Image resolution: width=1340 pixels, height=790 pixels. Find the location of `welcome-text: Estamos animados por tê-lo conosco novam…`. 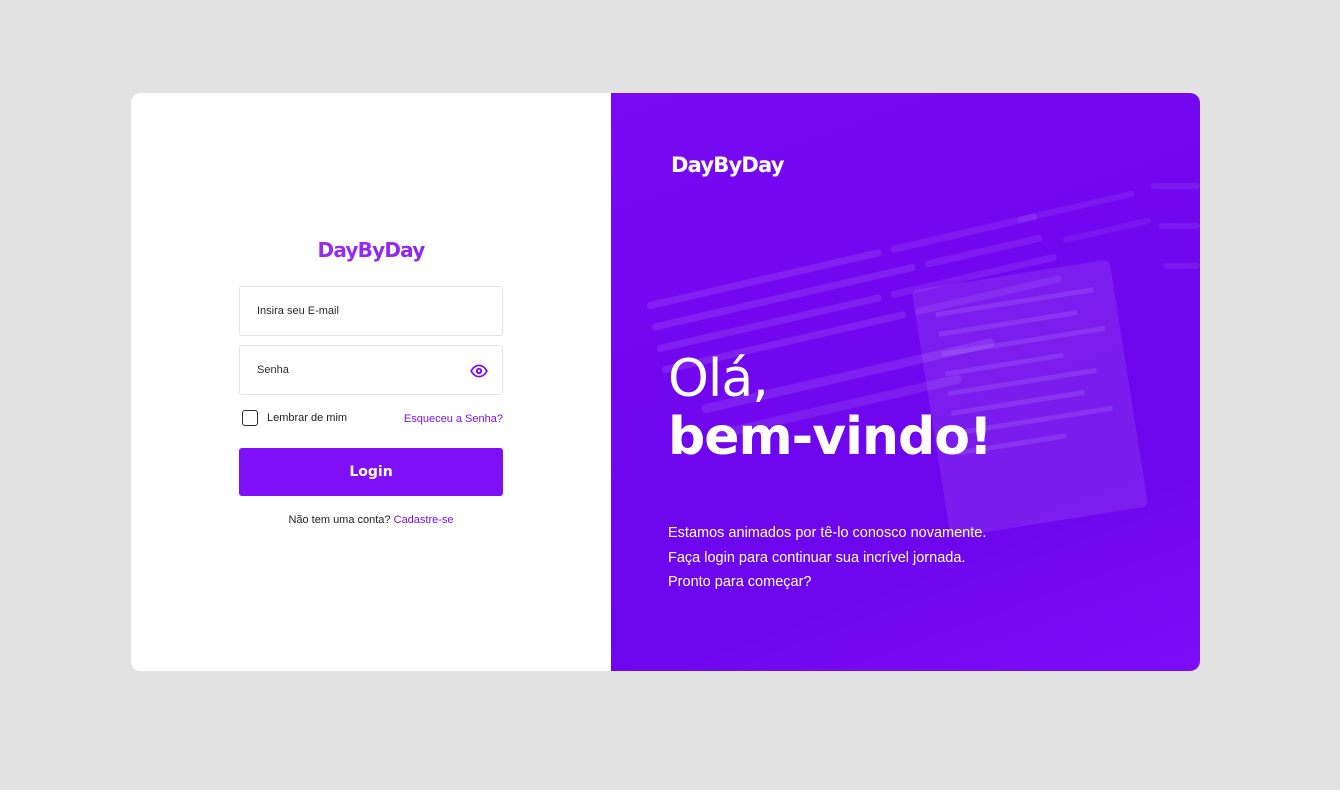

welcome-text: Estamos animados por tê-lo conosco novam… is located at coordinates (827, 558).